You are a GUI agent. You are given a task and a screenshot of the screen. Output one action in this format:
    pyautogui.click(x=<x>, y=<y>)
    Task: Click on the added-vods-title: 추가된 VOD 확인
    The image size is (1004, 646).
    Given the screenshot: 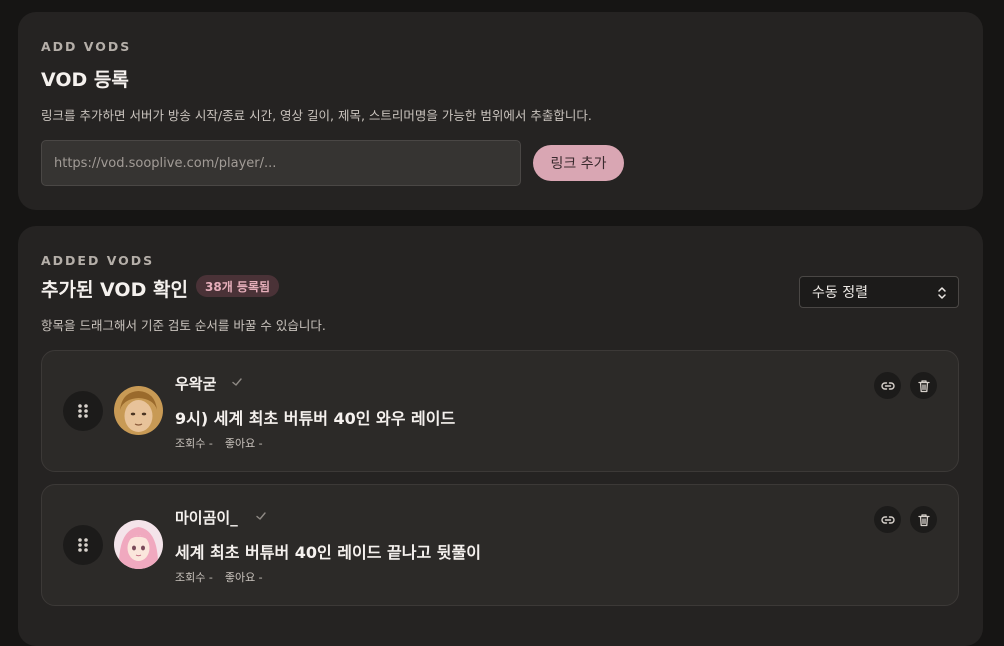 What is the action you would take?
    pyautogui.click(x=114, y=290)
    